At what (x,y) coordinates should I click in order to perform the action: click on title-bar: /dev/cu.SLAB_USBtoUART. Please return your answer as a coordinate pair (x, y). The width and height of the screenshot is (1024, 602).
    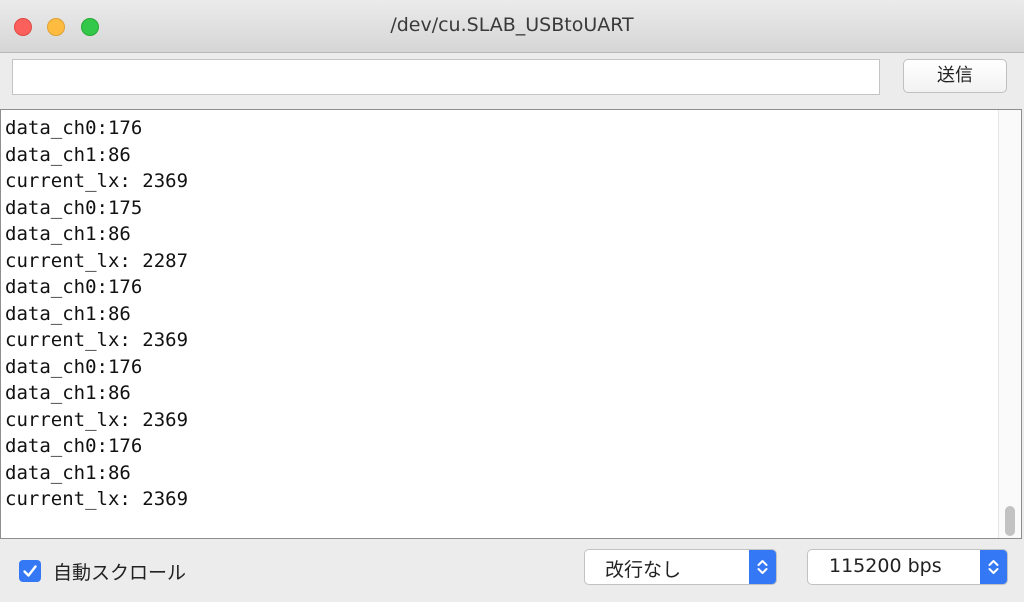
    Looking at the image, I should click on (512, 26).